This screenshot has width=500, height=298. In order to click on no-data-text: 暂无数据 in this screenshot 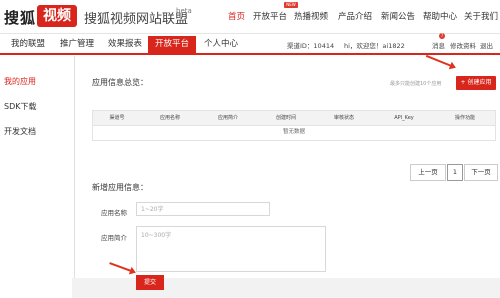, I will do `click(293, 132)`.